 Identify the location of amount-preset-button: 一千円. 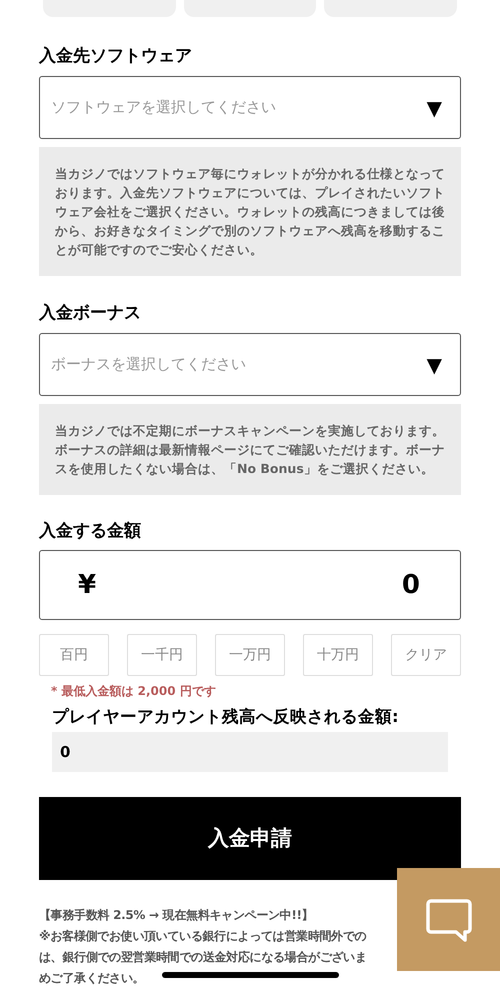
(162, 655).